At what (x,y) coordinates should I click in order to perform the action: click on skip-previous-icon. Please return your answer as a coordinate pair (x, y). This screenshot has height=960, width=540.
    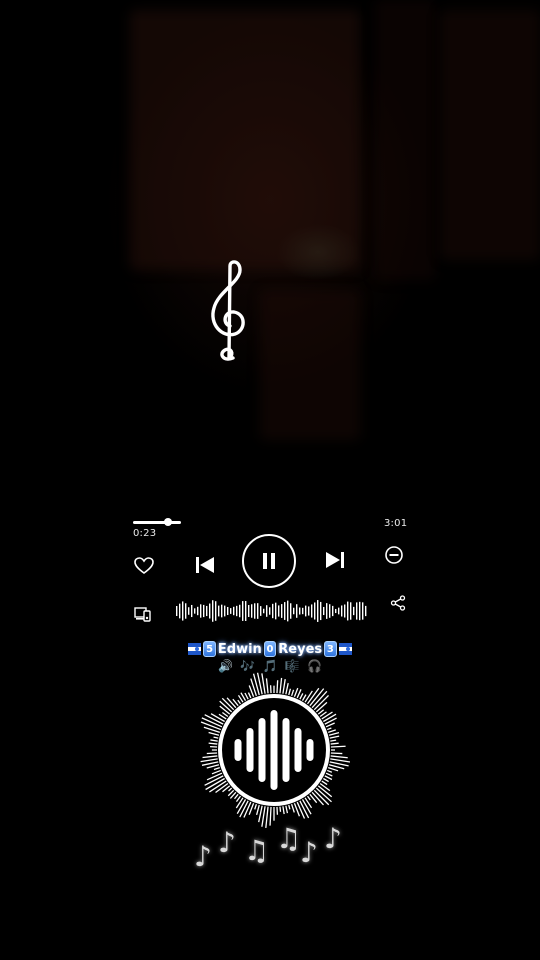
    Looking at the image, I should click on (205, 565).